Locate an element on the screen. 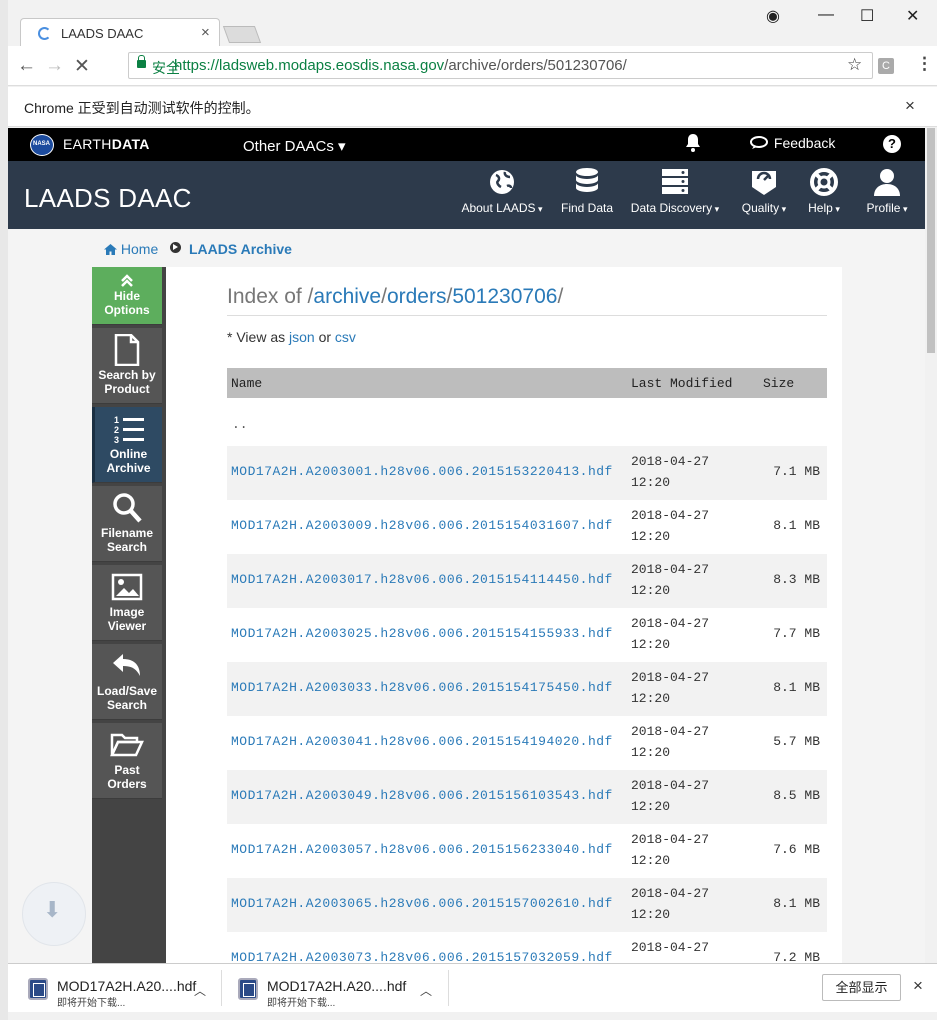  infobar-close-icon: × is located at coordinates (910, 106).